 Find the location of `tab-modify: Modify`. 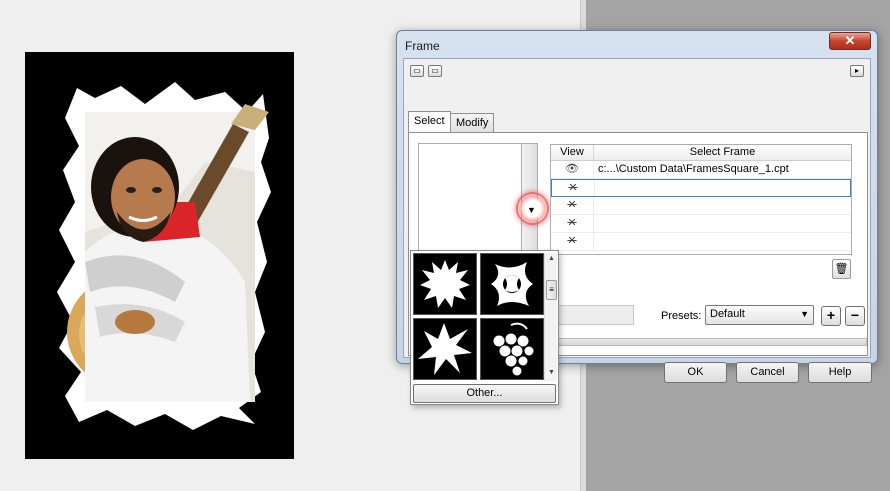

tab-modify: Modify is located at coordinates (472, 122).